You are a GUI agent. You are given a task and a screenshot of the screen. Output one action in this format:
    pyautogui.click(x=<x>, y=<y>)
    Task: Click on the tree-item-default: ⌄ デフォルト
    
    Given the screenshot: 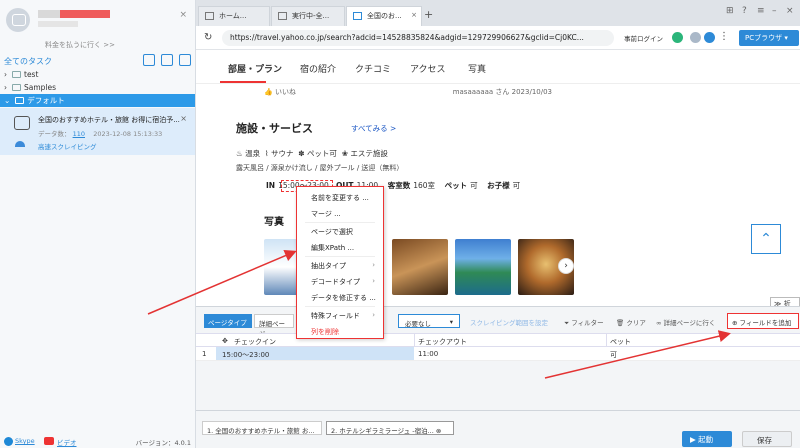 What is the action you would take?
    pyautogui.click(x=97, y=100)
    